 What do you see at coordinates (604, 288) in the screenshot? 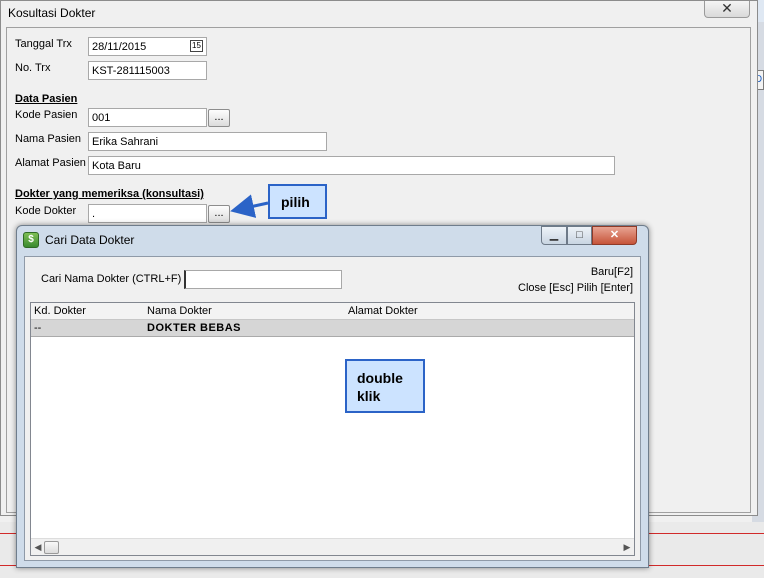
I see `hint-pilih: Pilih [Enter]` at bounding box center [604, 288].